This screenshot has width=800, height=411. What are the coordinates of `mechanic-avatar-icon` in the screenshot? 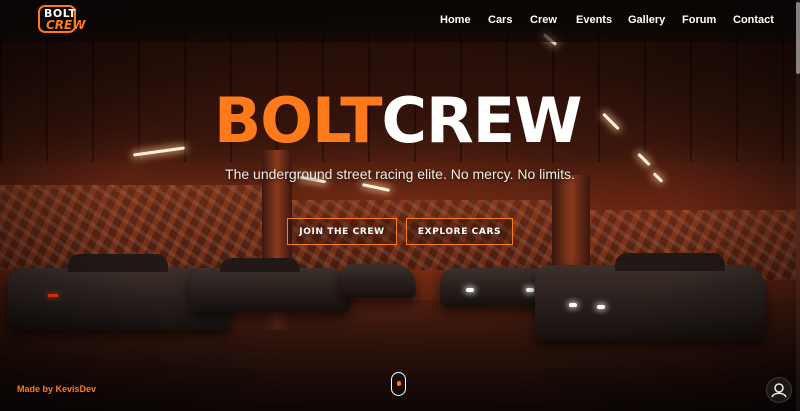 It's located at (779, 390).